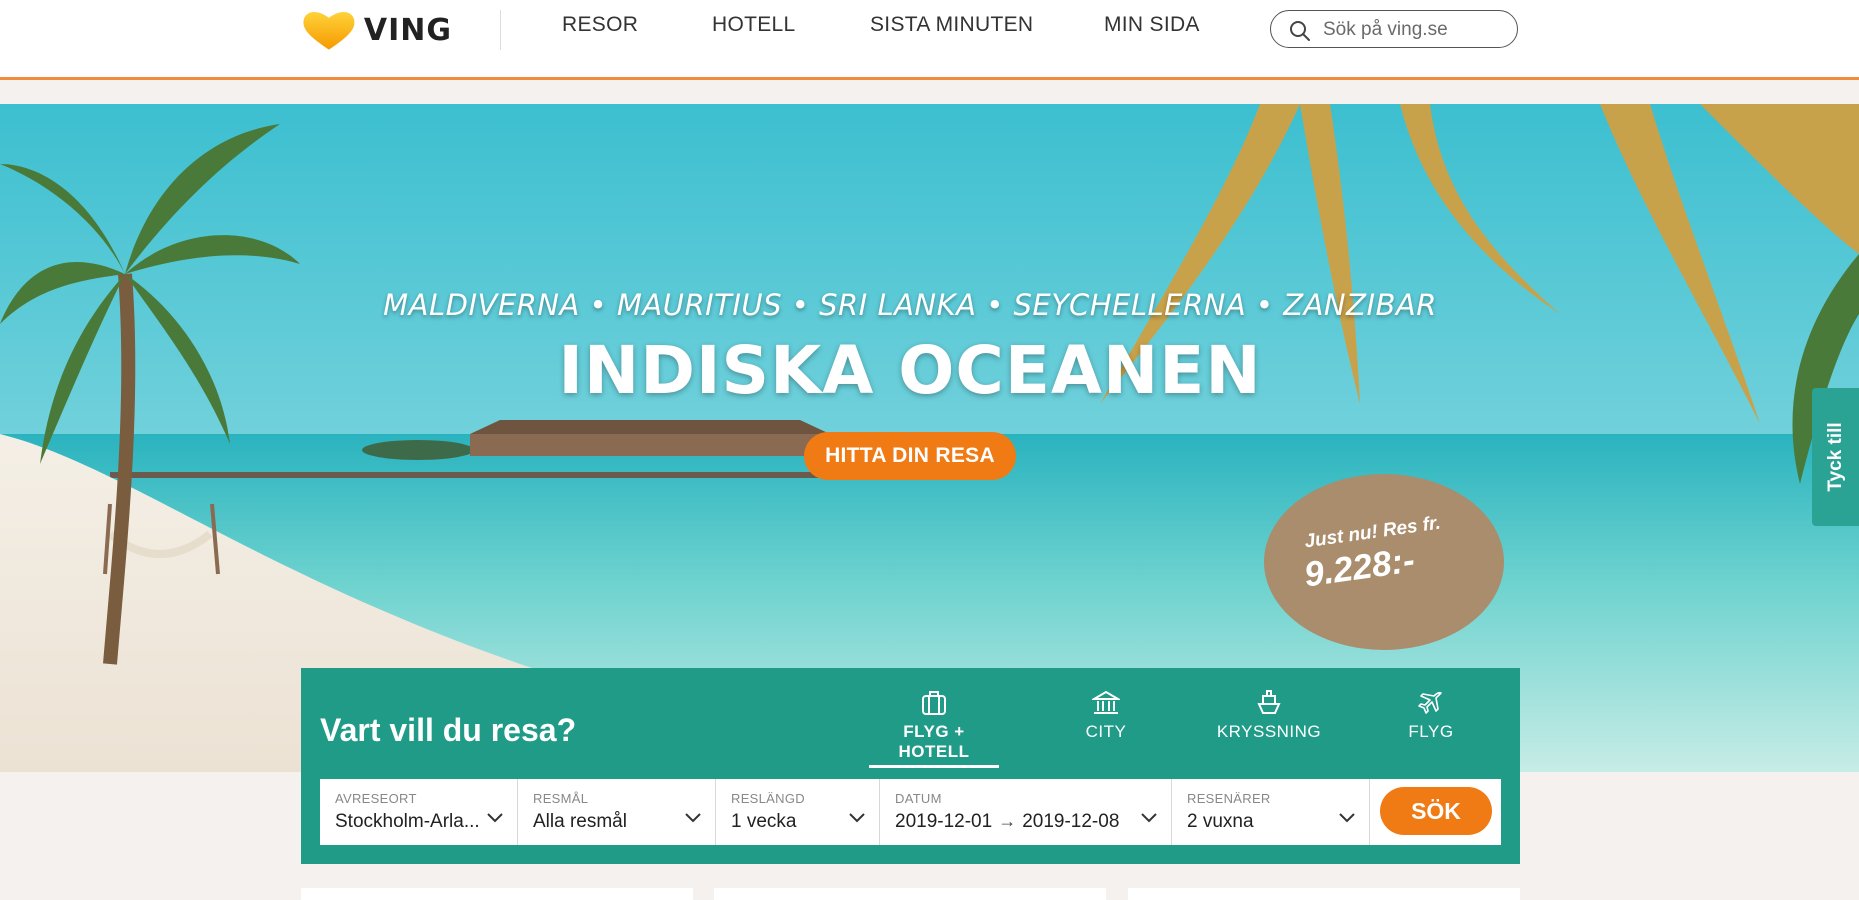 The height and width of the screenshot is (900, 1859). I want to click on tab-kryssning-label: KRYSSNING, so click(1269, 731).